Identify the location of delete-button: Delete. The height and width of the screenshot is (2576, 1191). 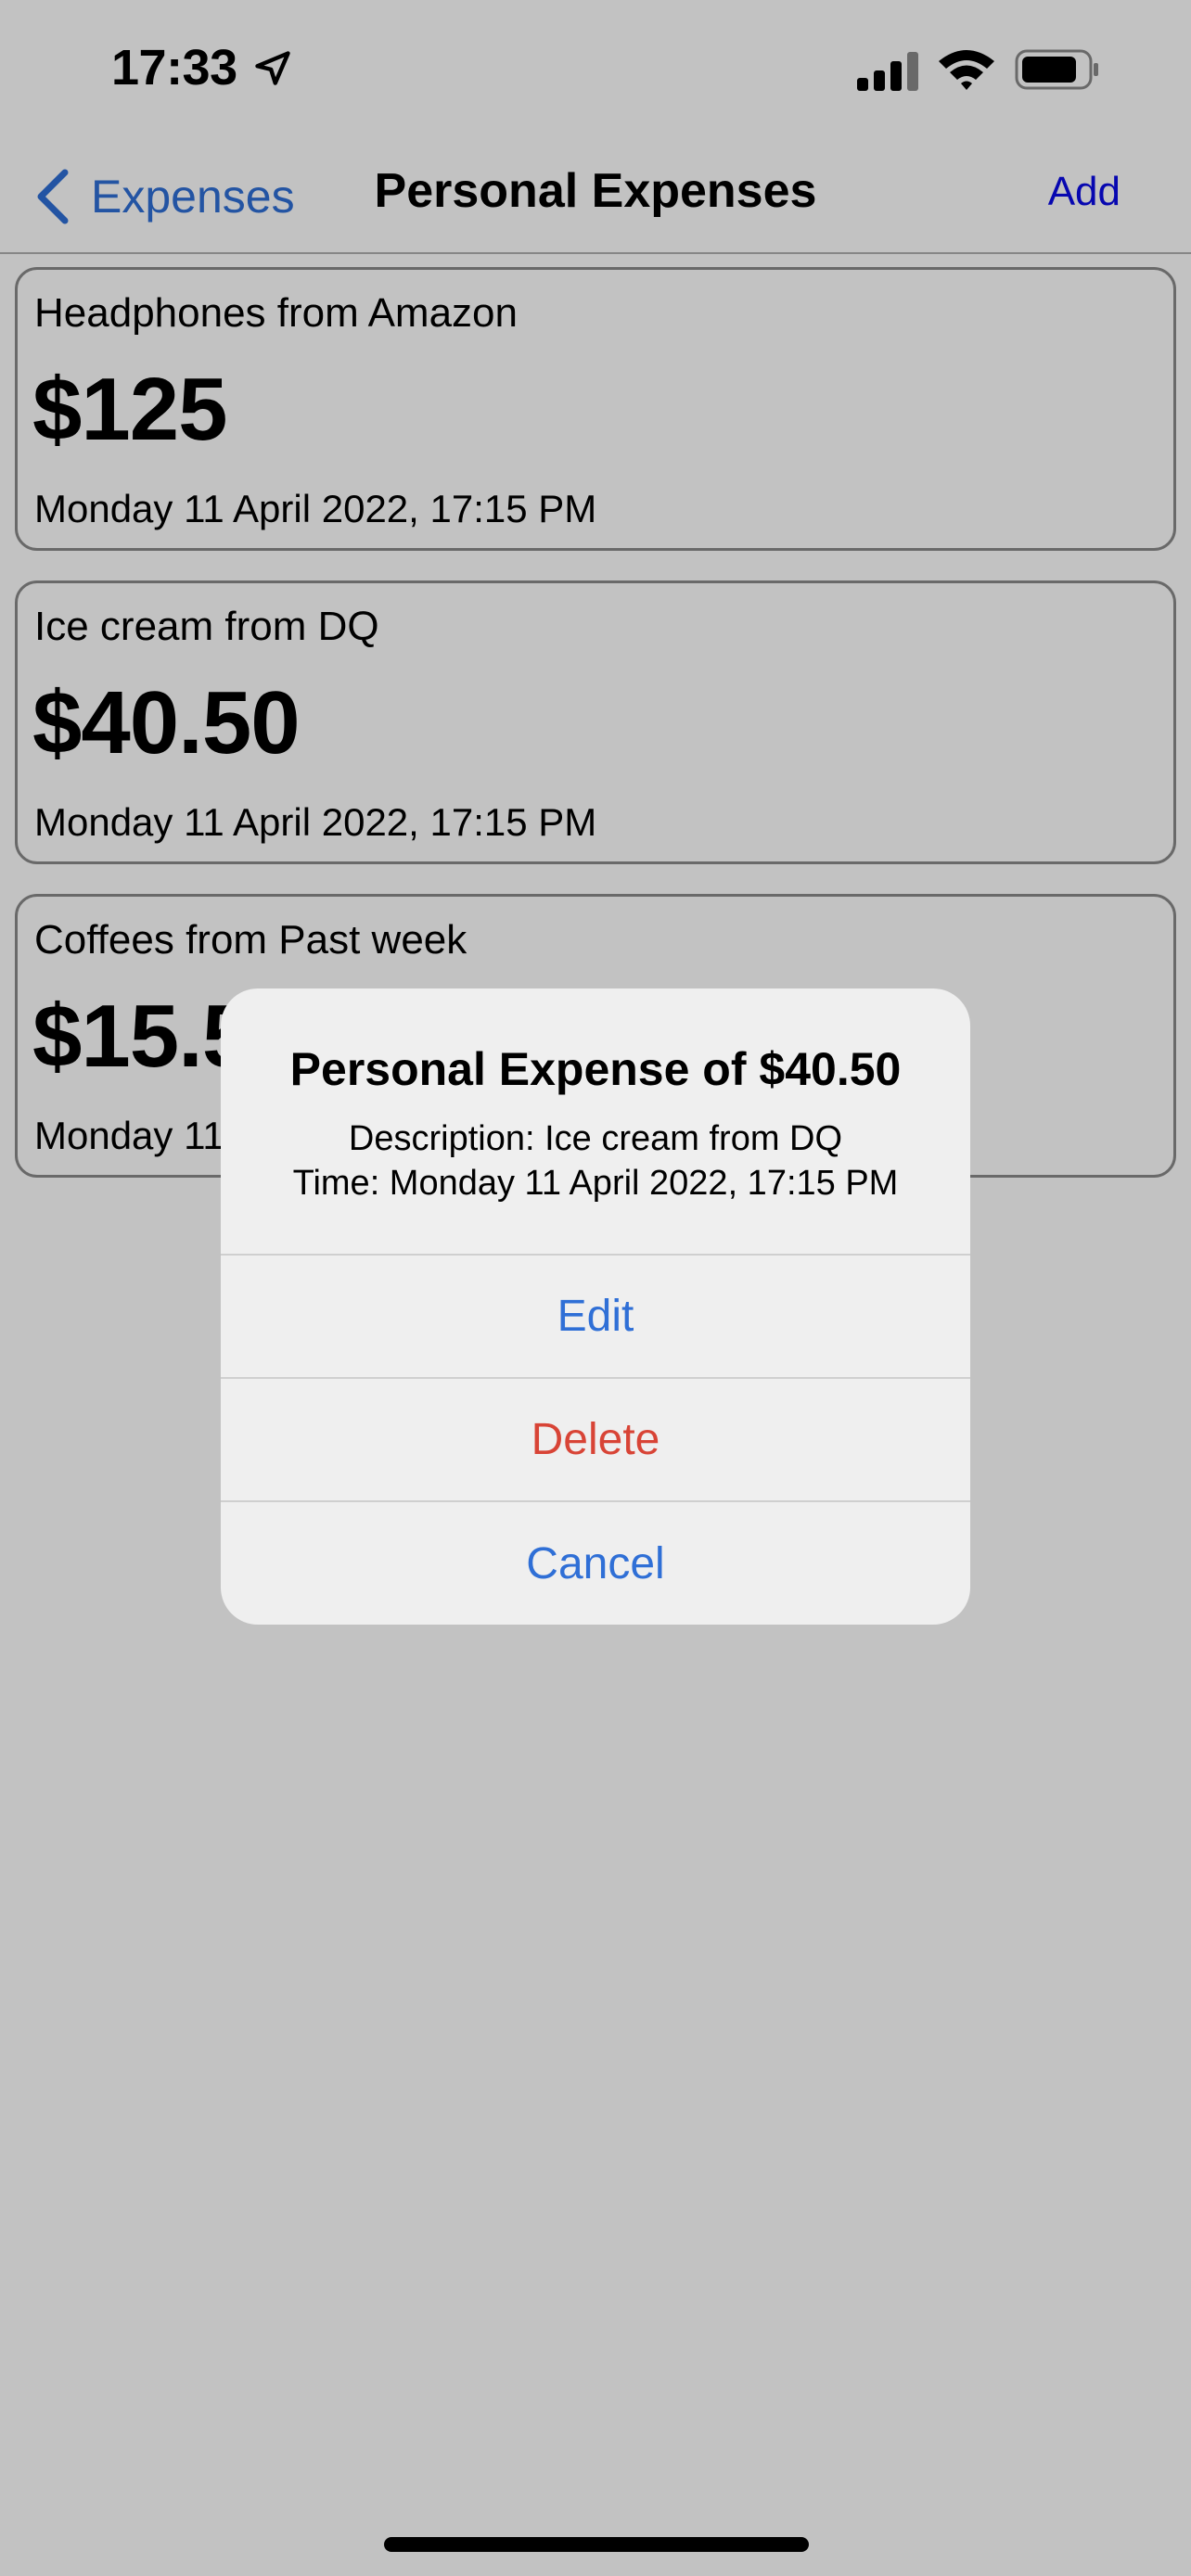
(595, 1440).